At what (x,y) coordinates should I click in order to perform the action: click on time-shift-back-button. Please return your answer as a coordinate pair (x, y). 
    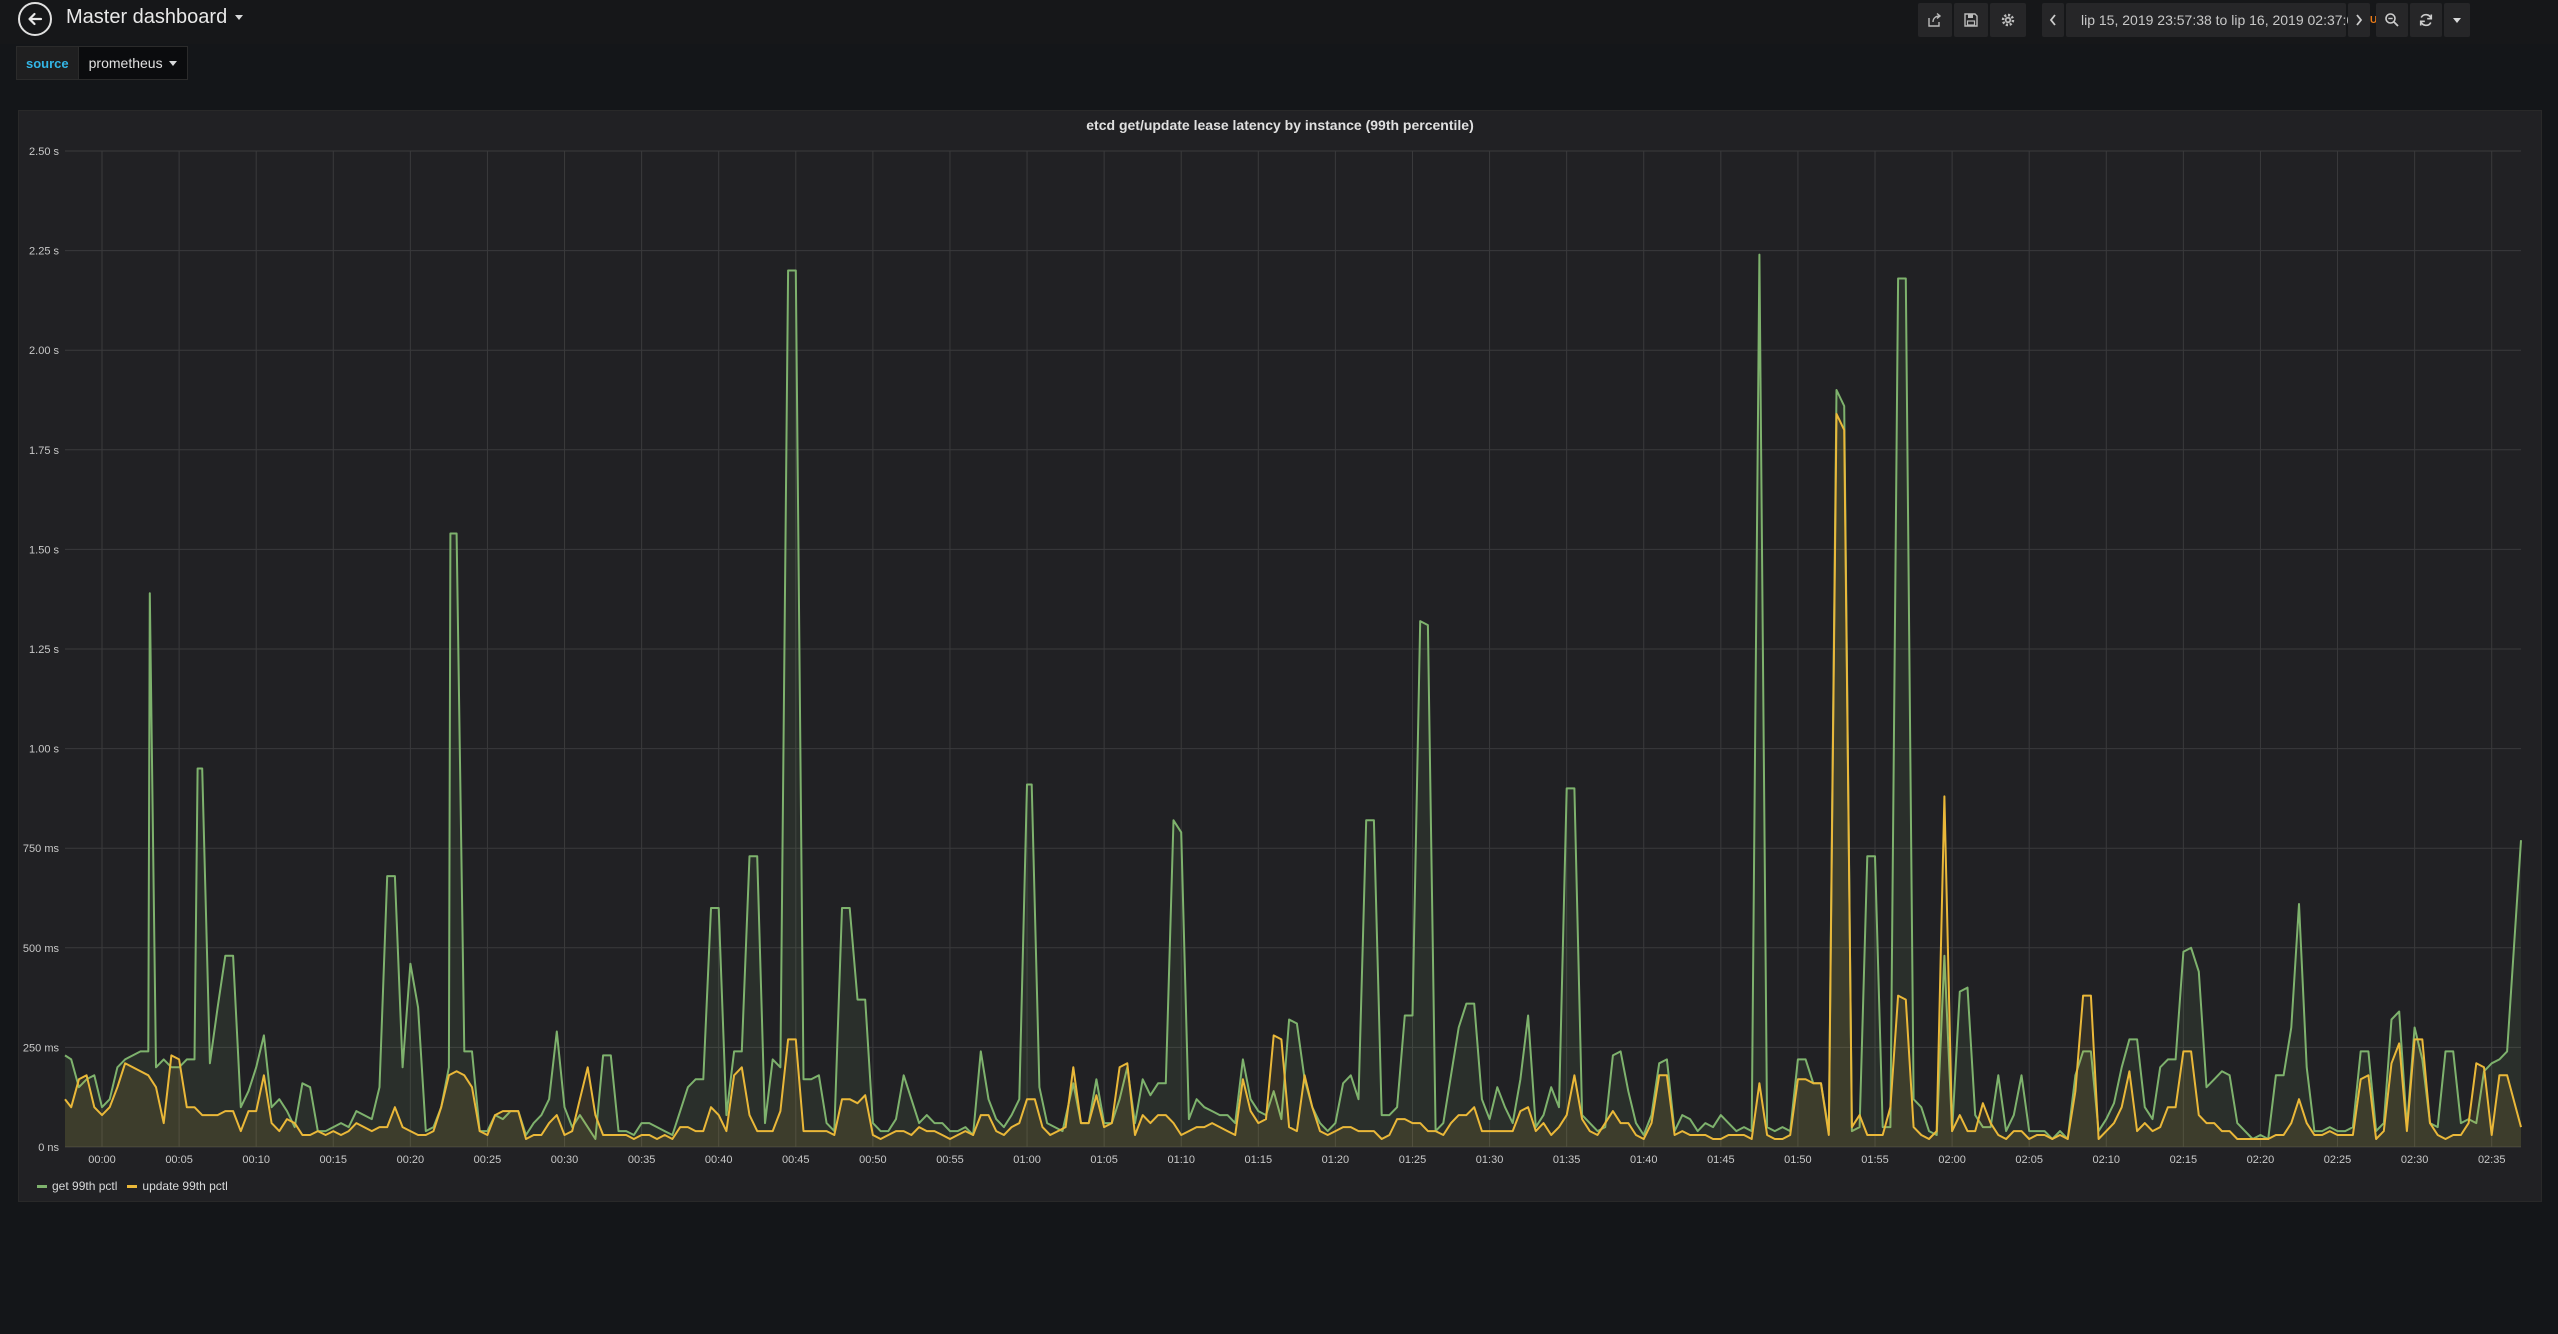
    Looking at the image, I should click on (2053, 20).